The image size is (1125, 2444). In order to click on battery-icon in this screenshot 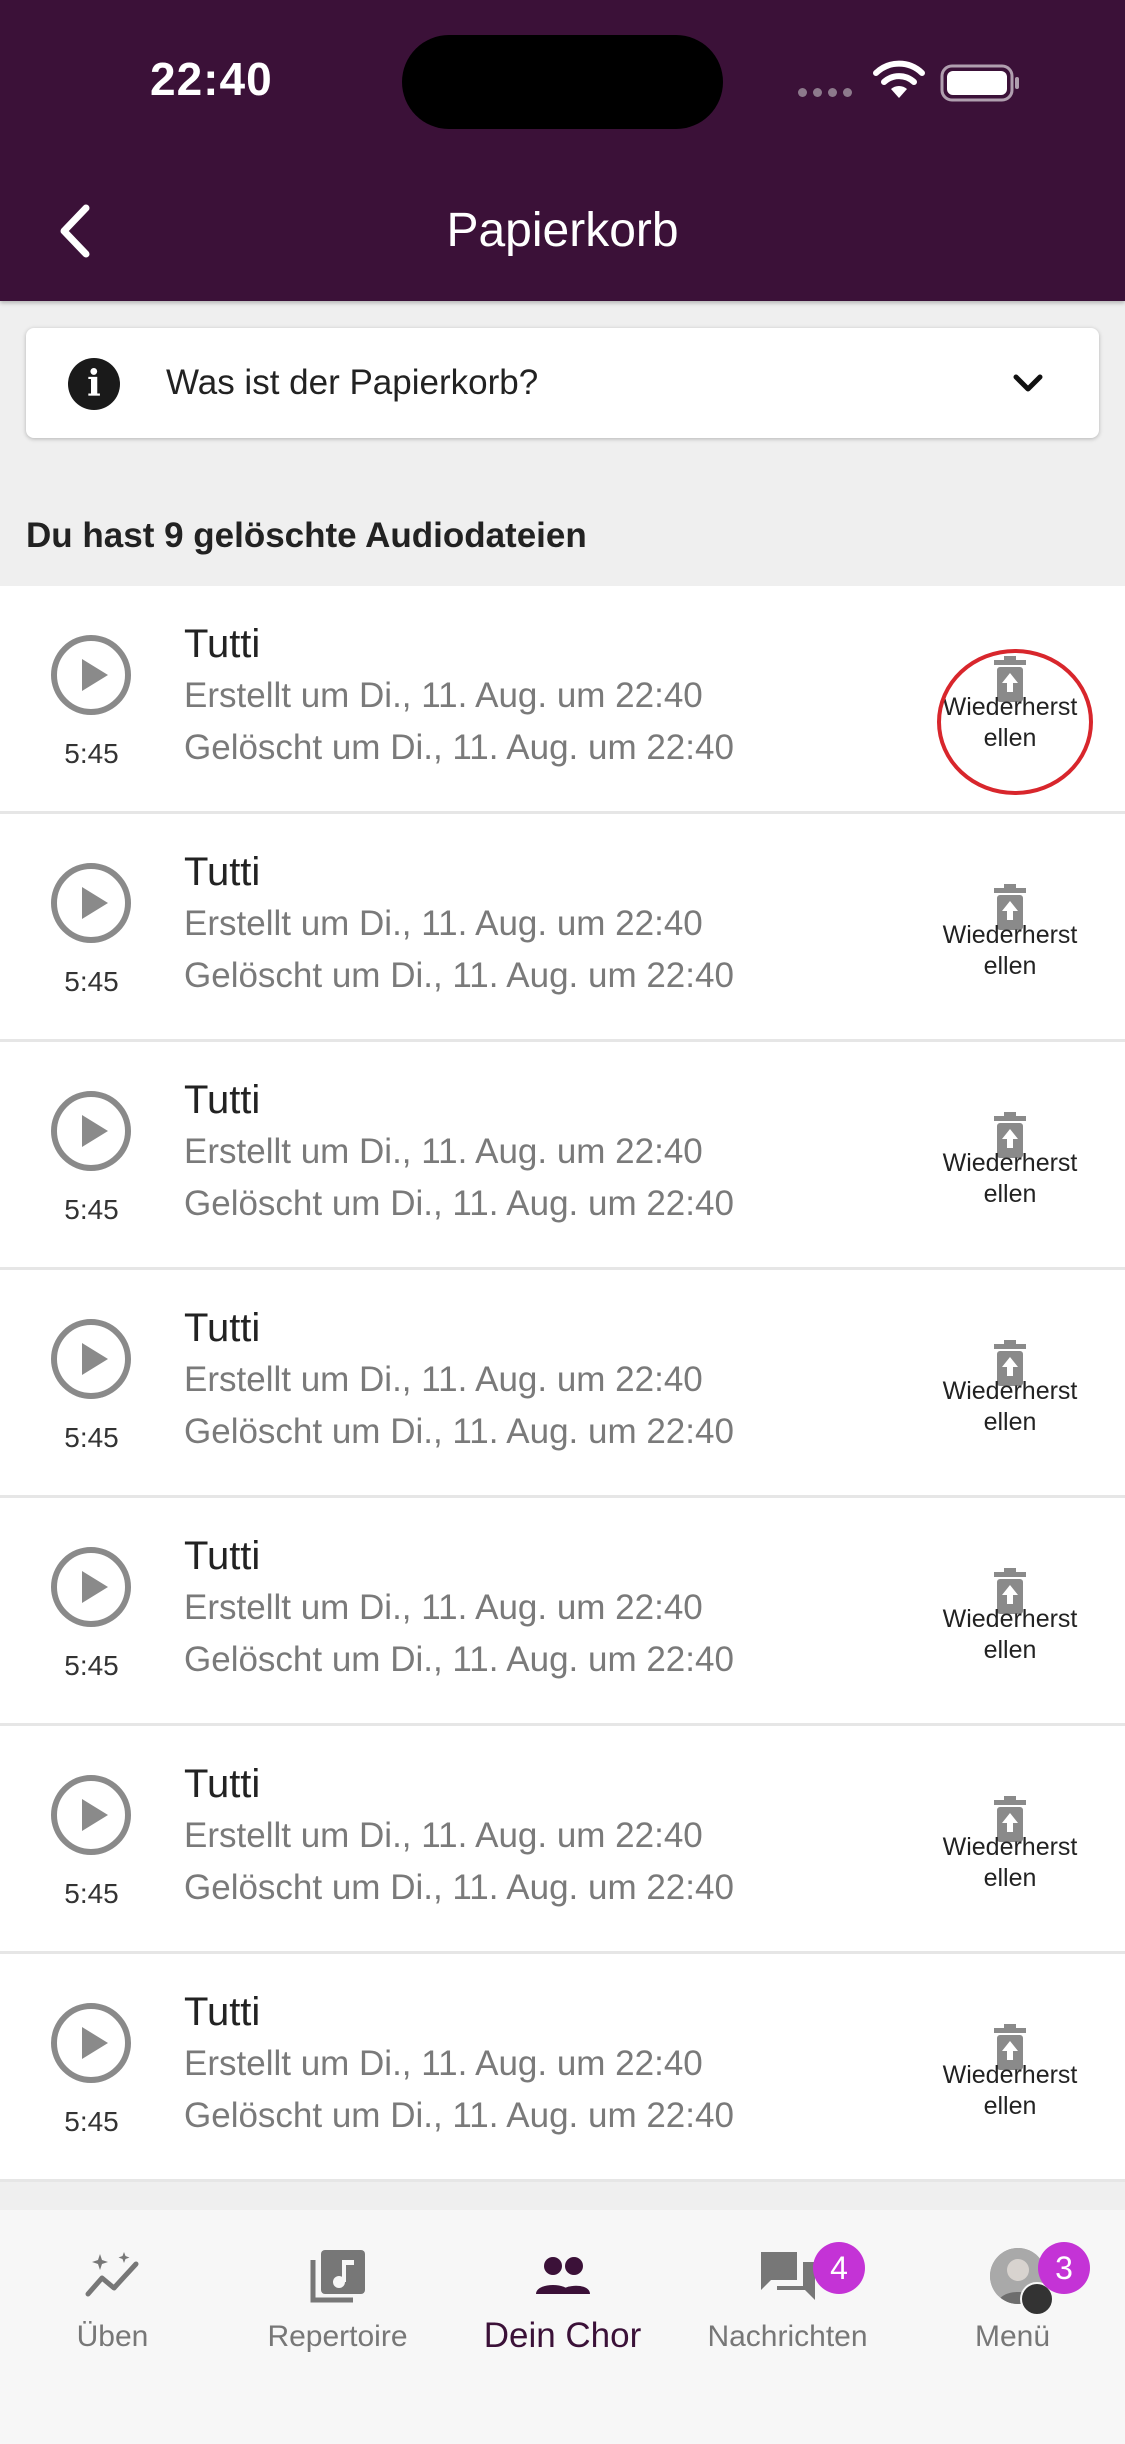, I will do `click(979, 83)`.